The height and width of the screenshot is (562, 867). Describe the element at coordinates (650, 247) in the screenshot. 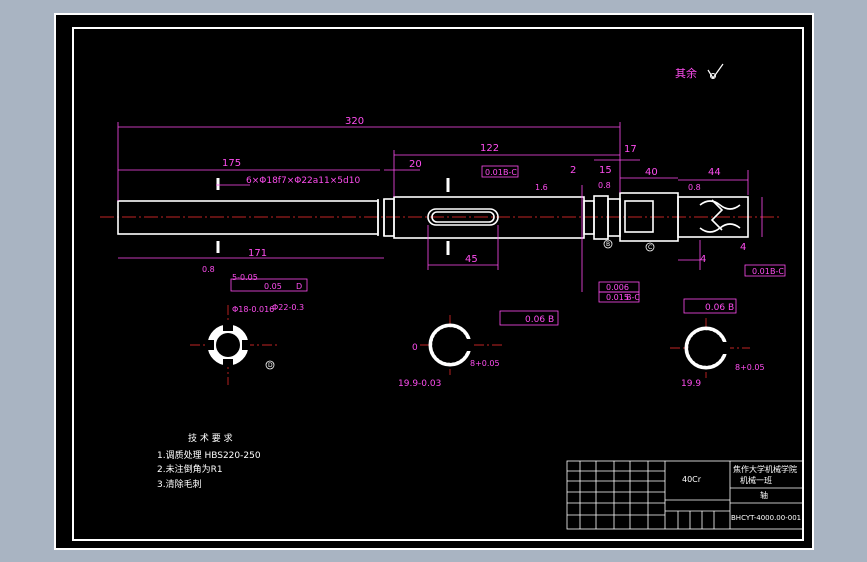

I see `datum-c-label: C` at that location.